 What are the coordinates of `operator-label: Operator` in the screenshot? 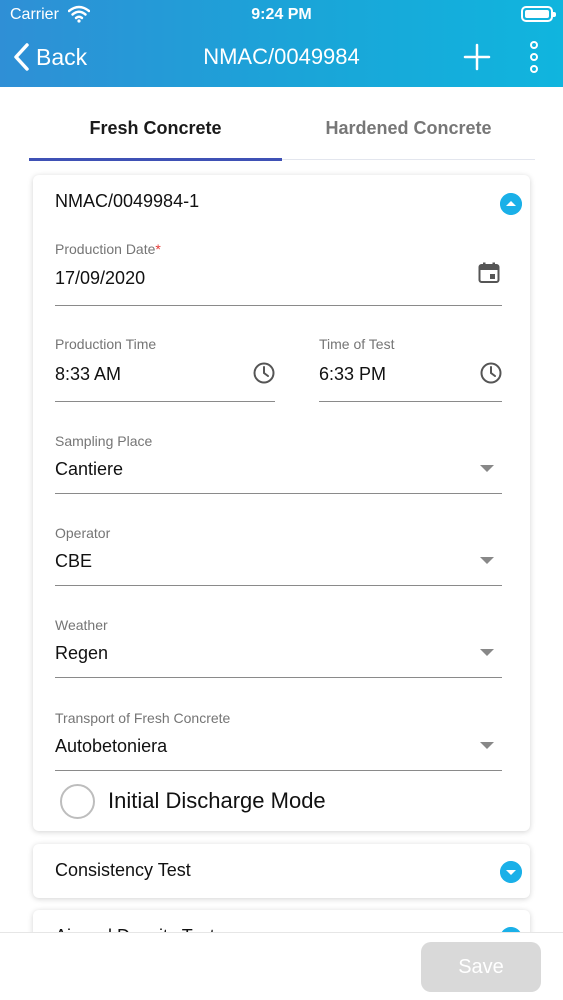 It's located at (83, 533).